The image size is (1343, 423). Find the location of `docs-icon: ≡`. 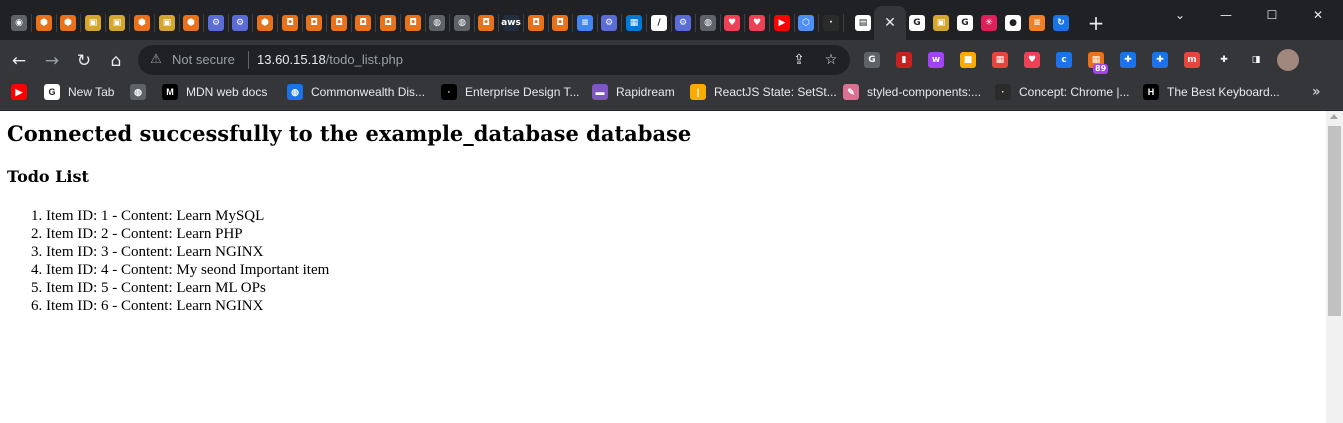

docs-icon: ≡ is located at coordinates (585, 23).